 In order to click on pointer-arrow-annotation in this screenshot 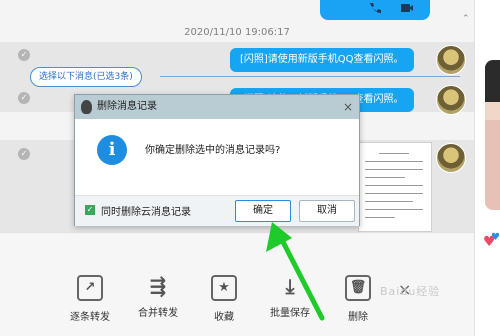, I will do `click(295, 271)`.